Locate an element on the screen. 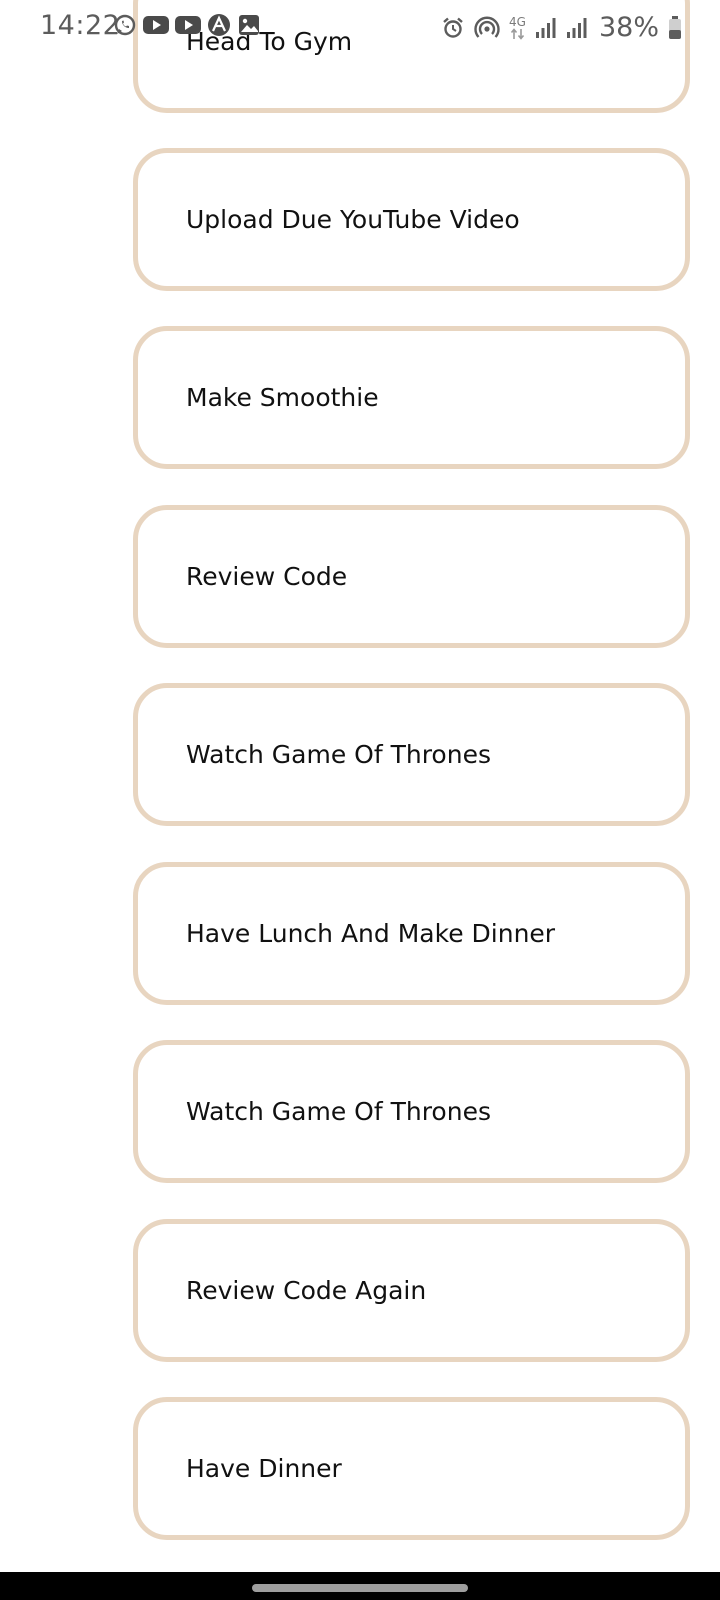 The image size is (720, 1600). battery-percent: 38% is located at coordinates (628, 27).